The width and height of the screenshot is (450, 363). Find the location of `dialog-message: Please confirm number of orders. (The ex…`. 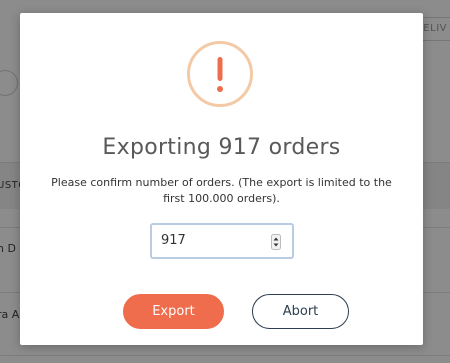

dialog-message: Please confirm number of orders. (The ex… is located at coordinates (221, 190).